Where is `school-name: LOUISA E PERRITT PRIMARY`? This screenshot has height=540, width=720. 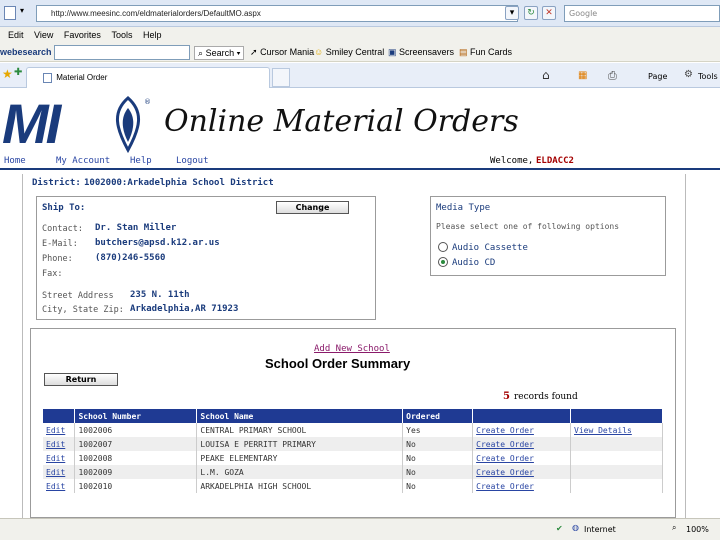
school-name: LOUISA E PERRITT PRIMARY is located at coordinates (300, 444).